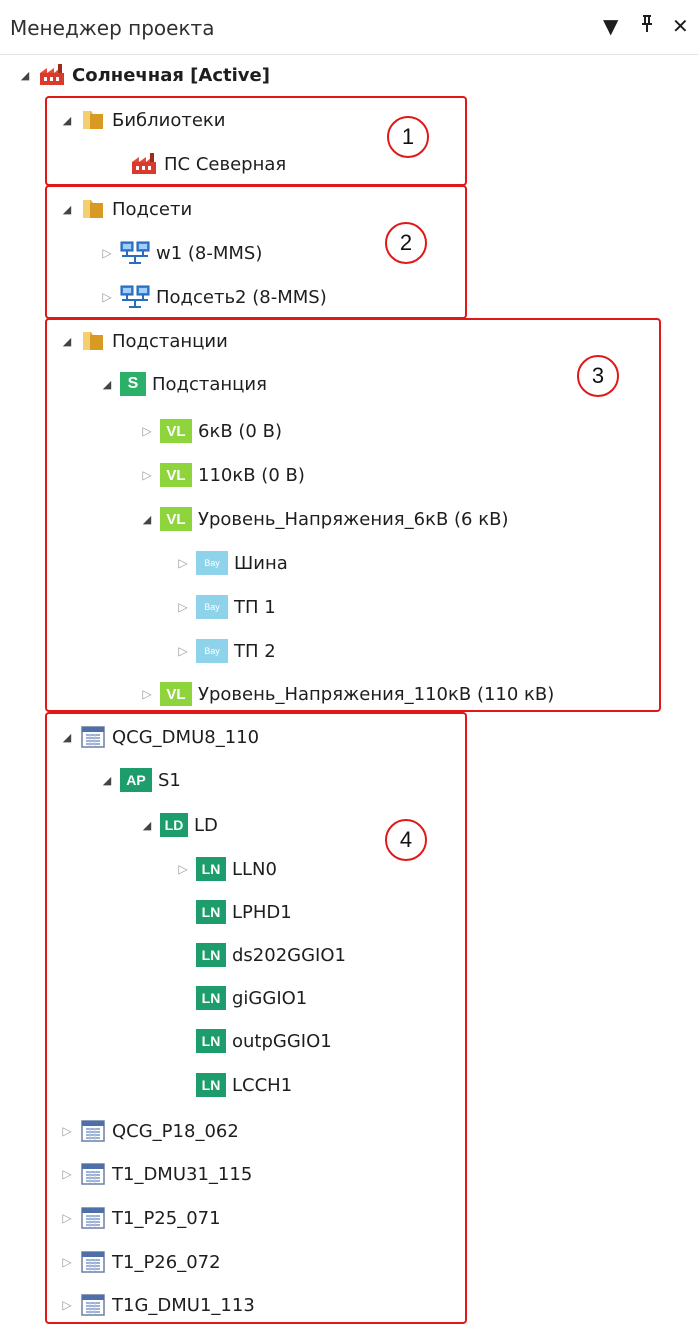 The height and width of the screenshot is (1327, 698). What do you see at coordinates (144, 75) in the screenshot?
I see `tree-node: ◢ Солнечная [Active]` at bounding box center [144, 75].